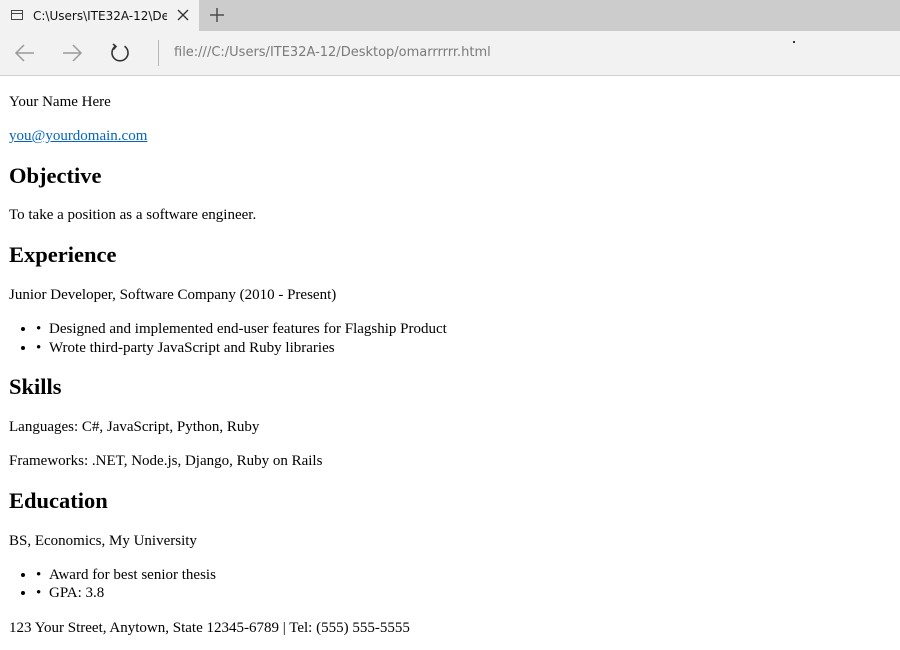 This screenshot has width=900, height=650. Describe the element at coordinates (17, 15) in the screenshot. I see `page-icon` at that location.